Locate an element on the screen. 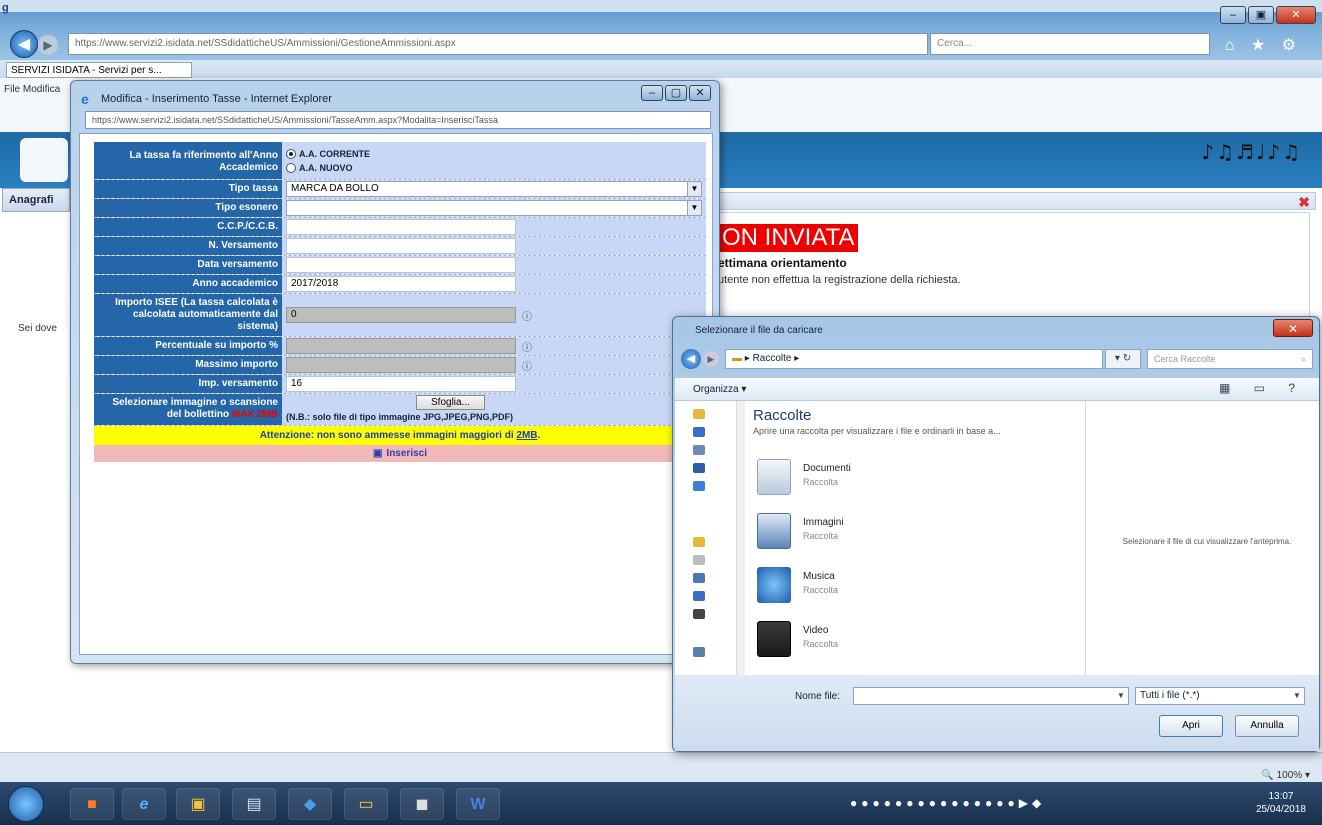 This screenshot has height=825, width=1322. row-ccp: C.C.P./C.C.B. is located at coordinates (400, 227).